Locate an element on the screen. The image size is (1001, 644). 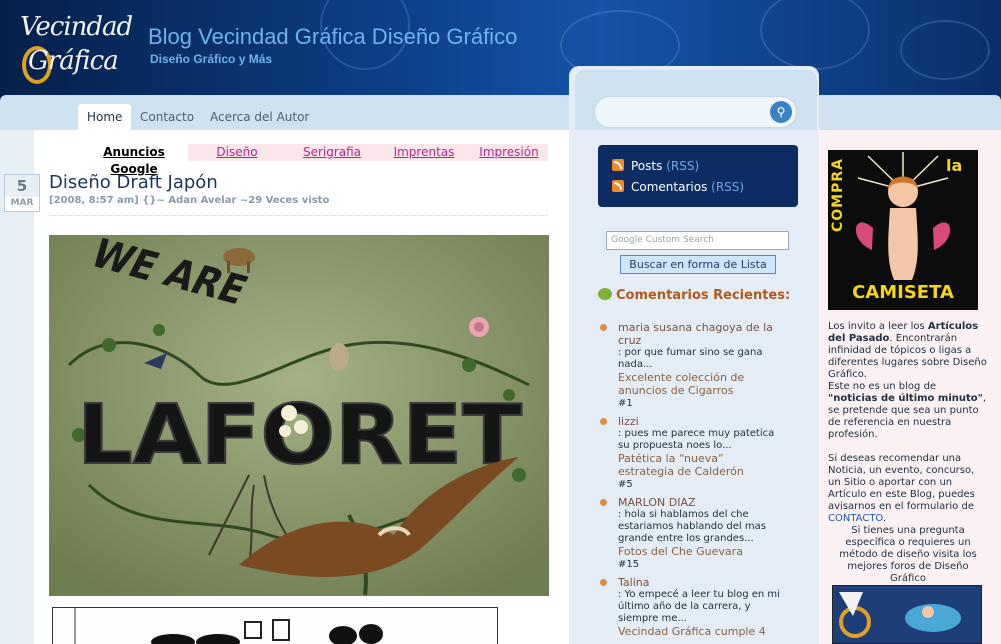
ad-link-imprentas: Imprentas is located at coordinates (424, 152).